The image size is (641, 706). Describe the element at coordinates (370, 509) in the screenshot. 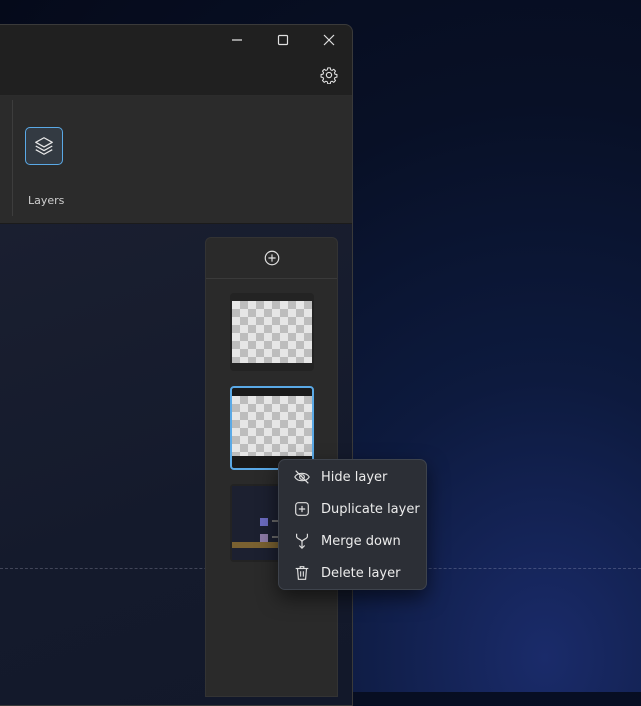

I see `menu-item-label: Duplicate layer` at that location.